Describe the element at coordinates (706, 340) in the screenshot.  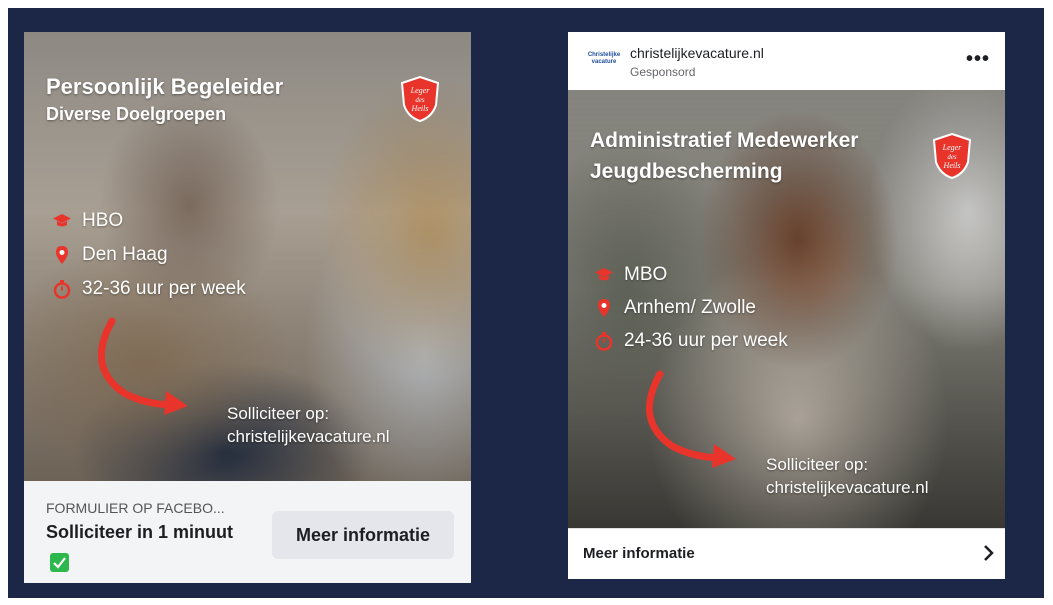
I see `right-hours-text: 24-36 uur per week` at that location.